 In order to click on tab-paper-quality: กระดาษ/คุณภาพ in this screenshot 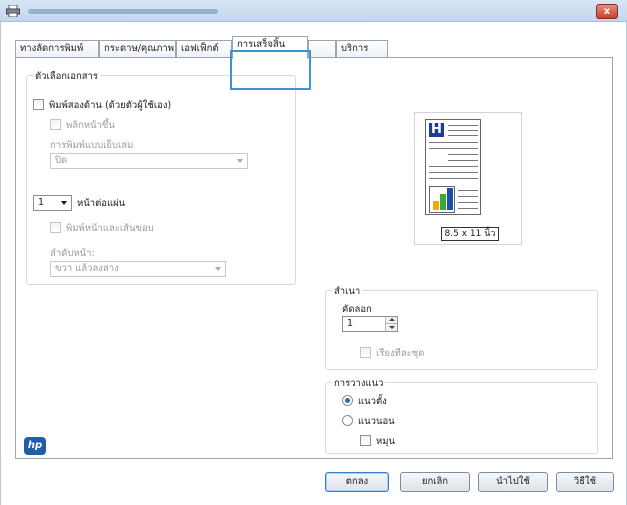, I will do `click(137, 49)`.